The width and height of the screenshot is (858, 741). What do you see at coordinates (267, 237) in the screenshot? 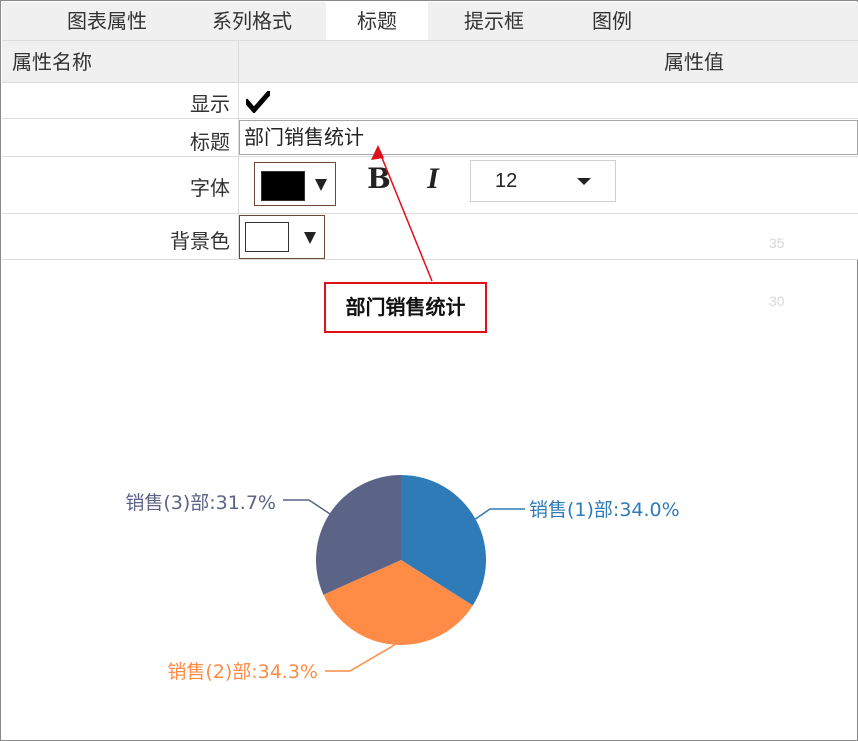
I see `background-color-swatch` at bounding box center [267, 237].